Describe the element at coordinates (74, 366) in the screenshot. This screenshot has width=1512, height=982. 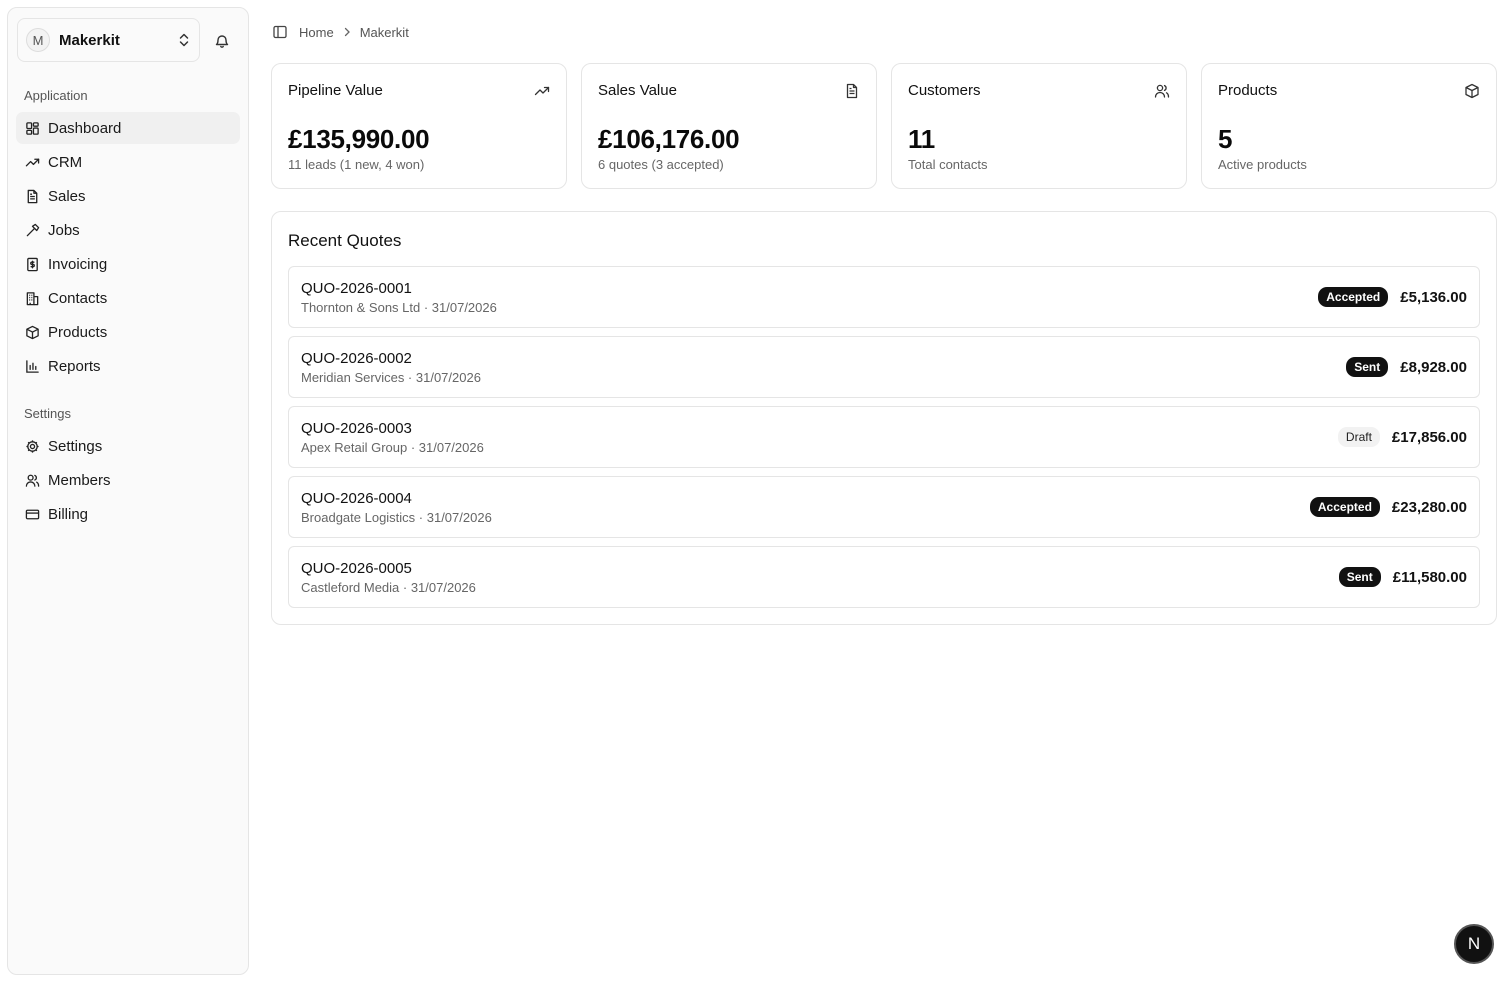
I see `sidebar-item-label: Reports` at that location.